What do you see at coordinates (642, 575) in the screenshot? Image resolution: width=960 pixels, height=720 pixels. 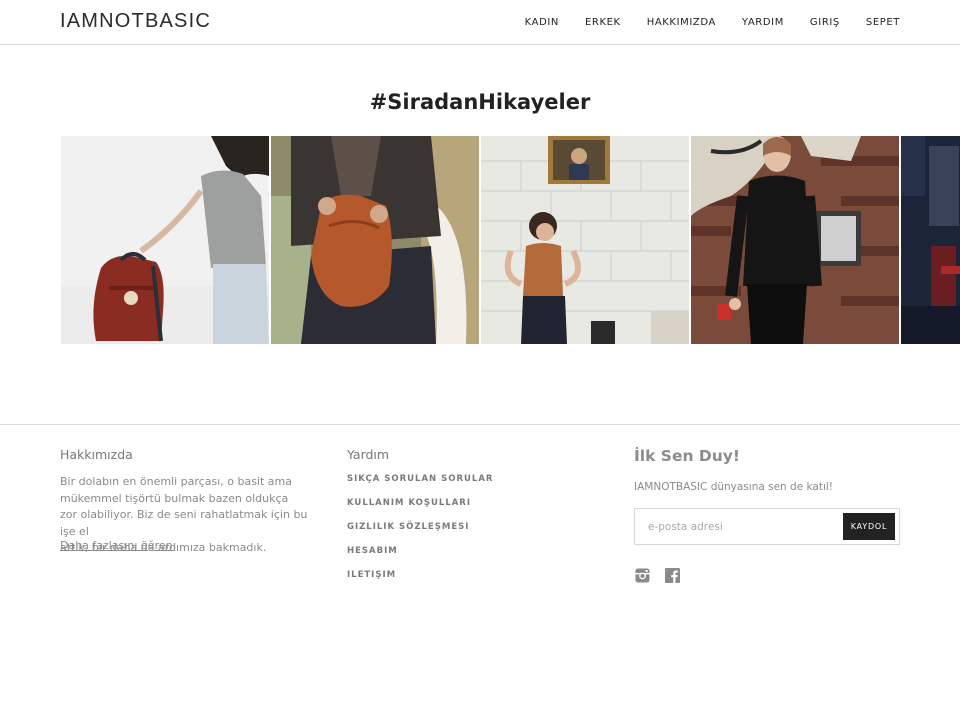 I see `instagram-icon` at bounding box center [642, 575].